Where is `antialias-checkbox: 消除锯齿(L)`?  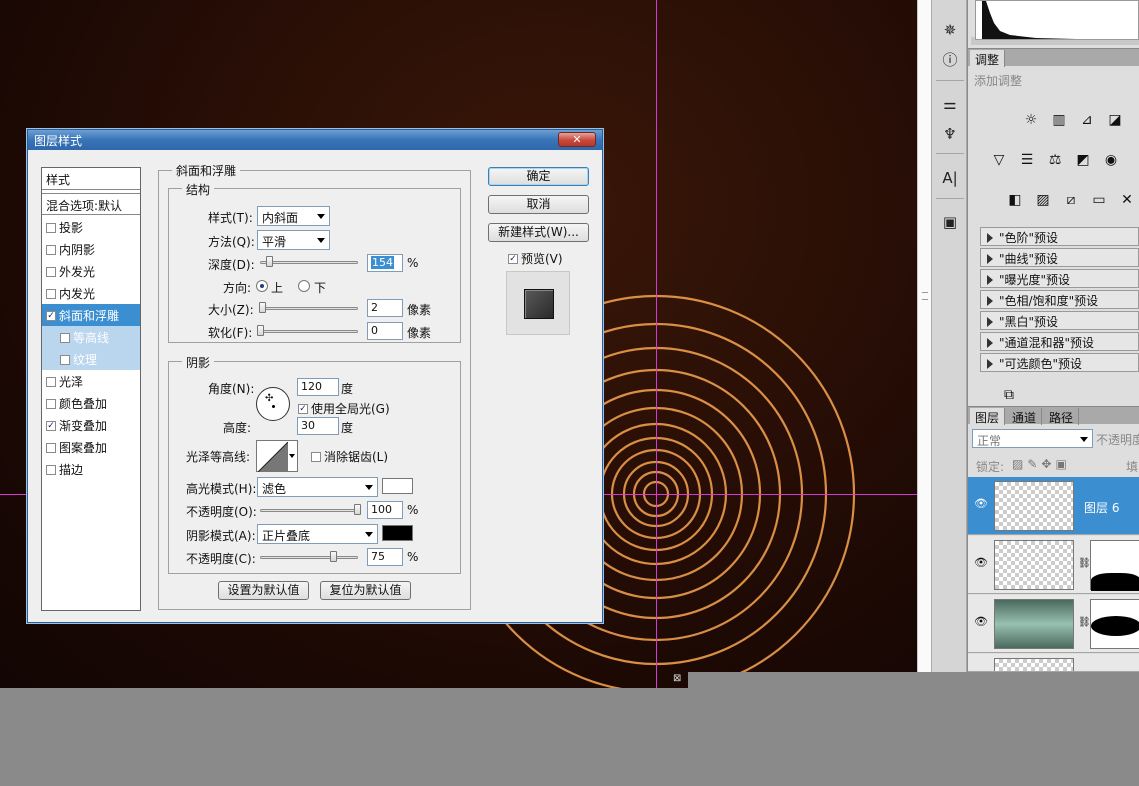
antialias-checkbox: 消除锯齿(L) is located at coordinates (349, 456).